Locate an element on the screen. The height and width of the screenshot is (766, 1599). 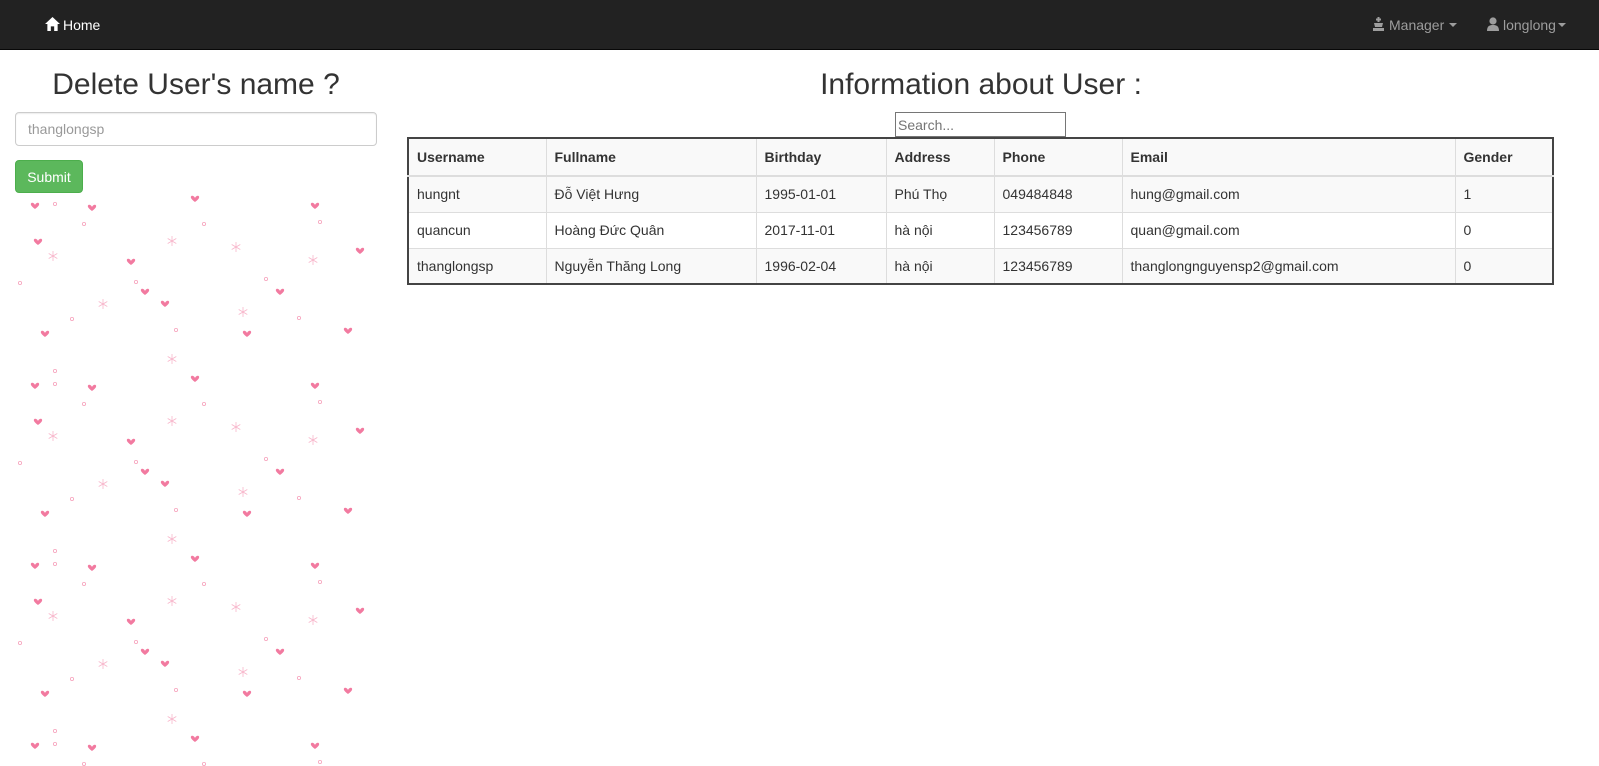
nav-home-link: Home is located at coordinates (72, 25).